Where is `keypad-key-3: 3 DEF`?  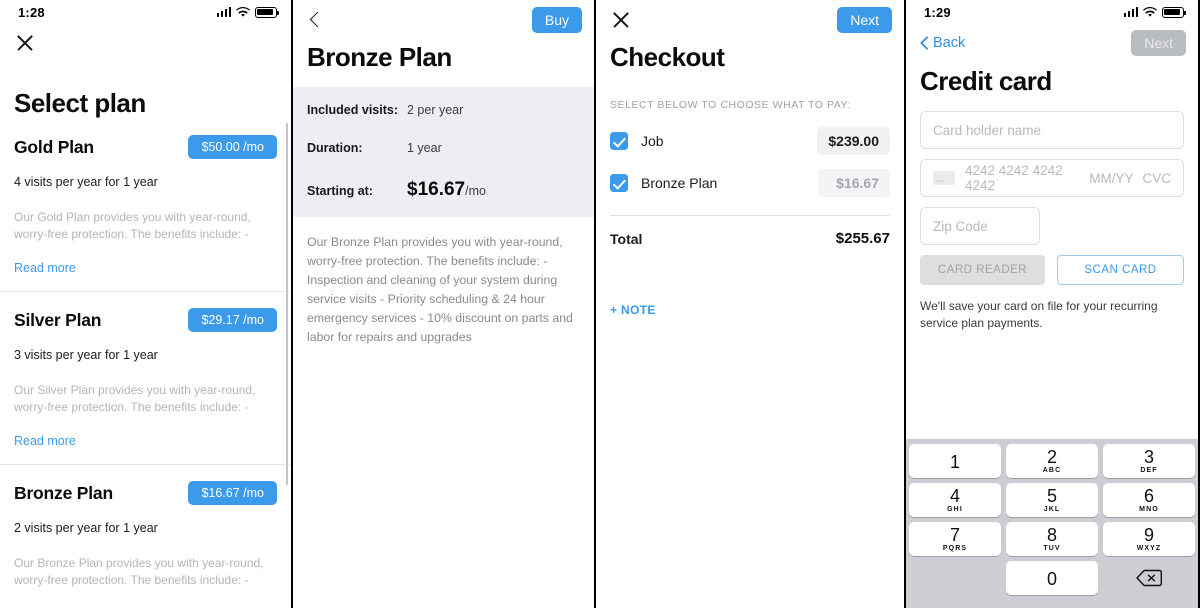 keypad-key-3: 3 DEF is located at coordinates (1149, 461).